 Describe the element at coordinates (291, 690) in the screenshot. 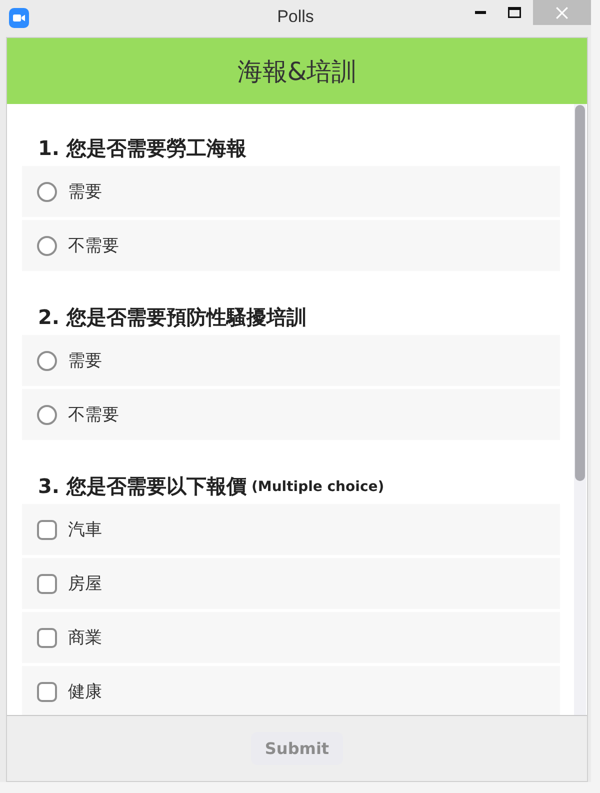

I see `option-row: 健康` at that location.